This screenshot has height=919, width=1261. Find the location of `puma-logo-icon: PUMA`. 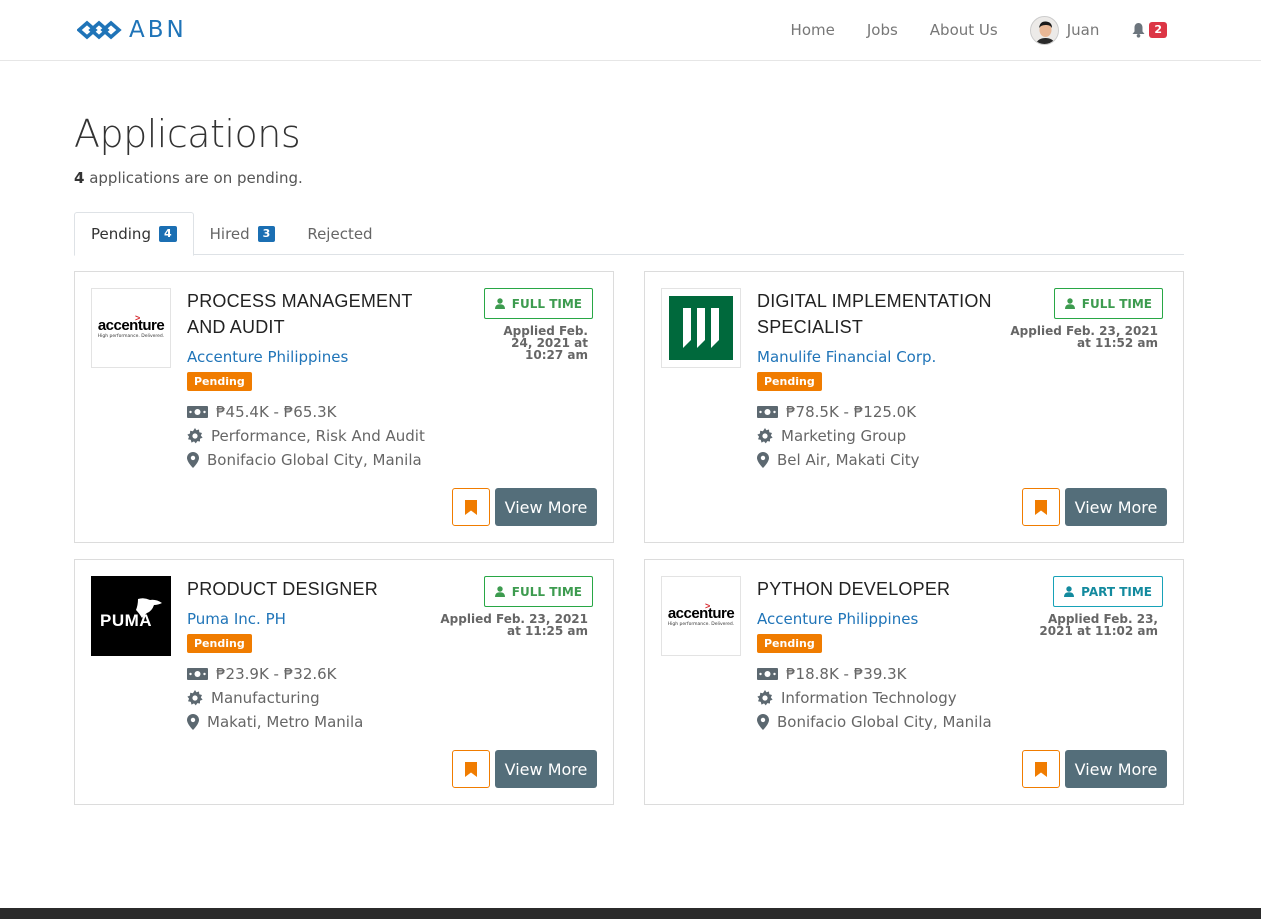

puma-logo-icon: PUMA is located at coordinates (131, 616).